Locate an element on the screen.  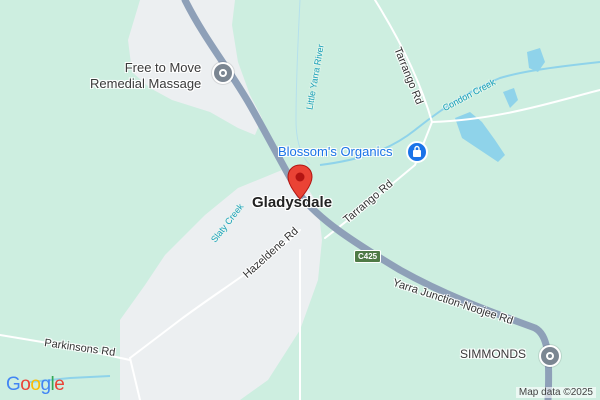
remedial-massage-label: Free to Move Remedial Massage is located at coordinates (145, 76).